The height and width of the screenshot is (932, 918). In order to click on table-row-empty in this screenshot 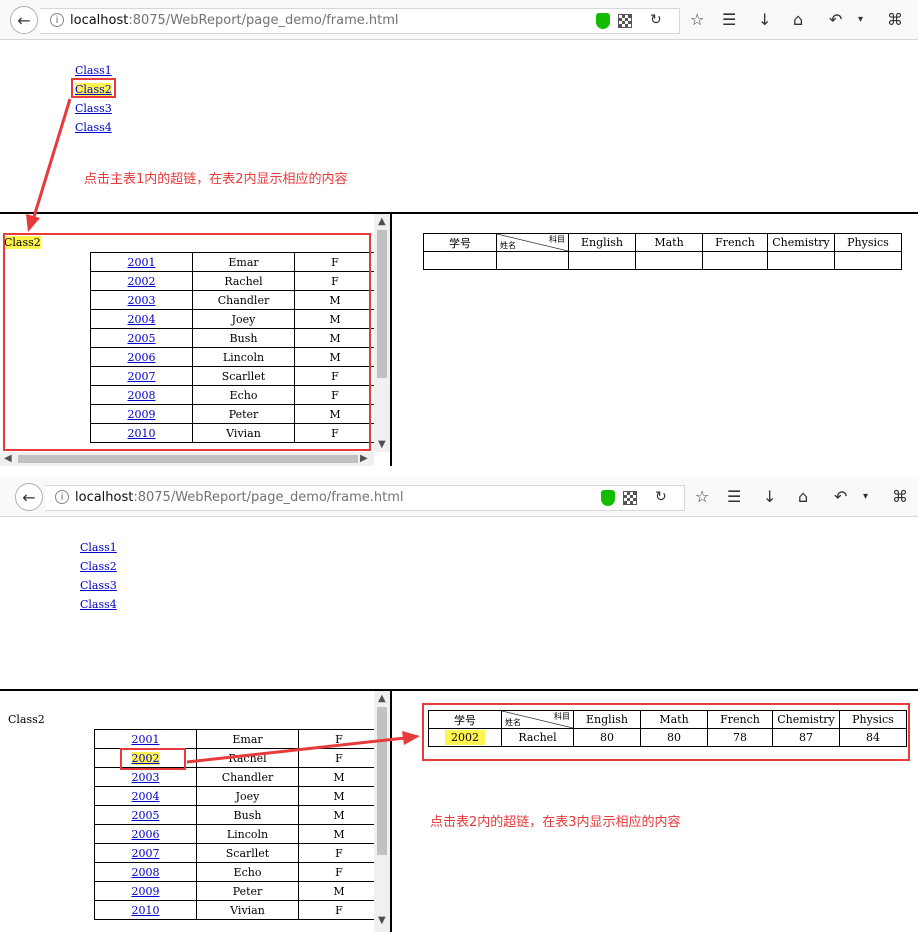, I will do `click(662, 260)`.